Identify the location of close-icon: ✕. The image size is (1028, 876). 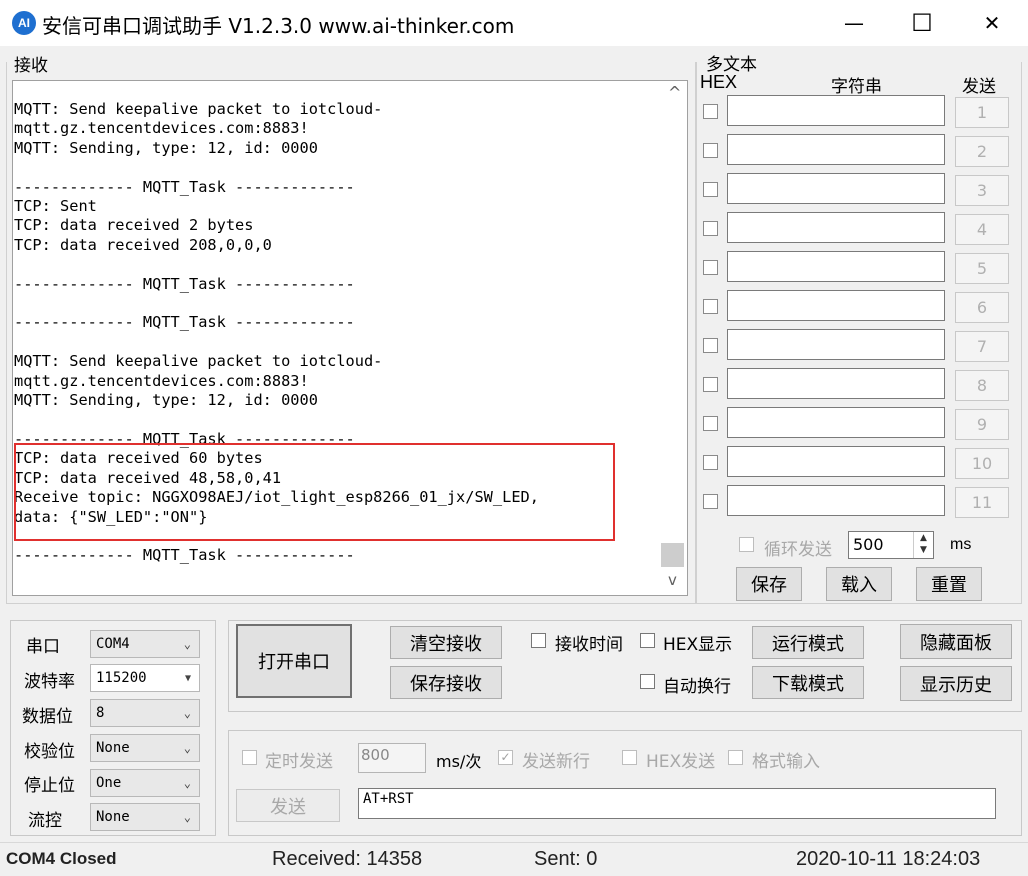
(992, 23).